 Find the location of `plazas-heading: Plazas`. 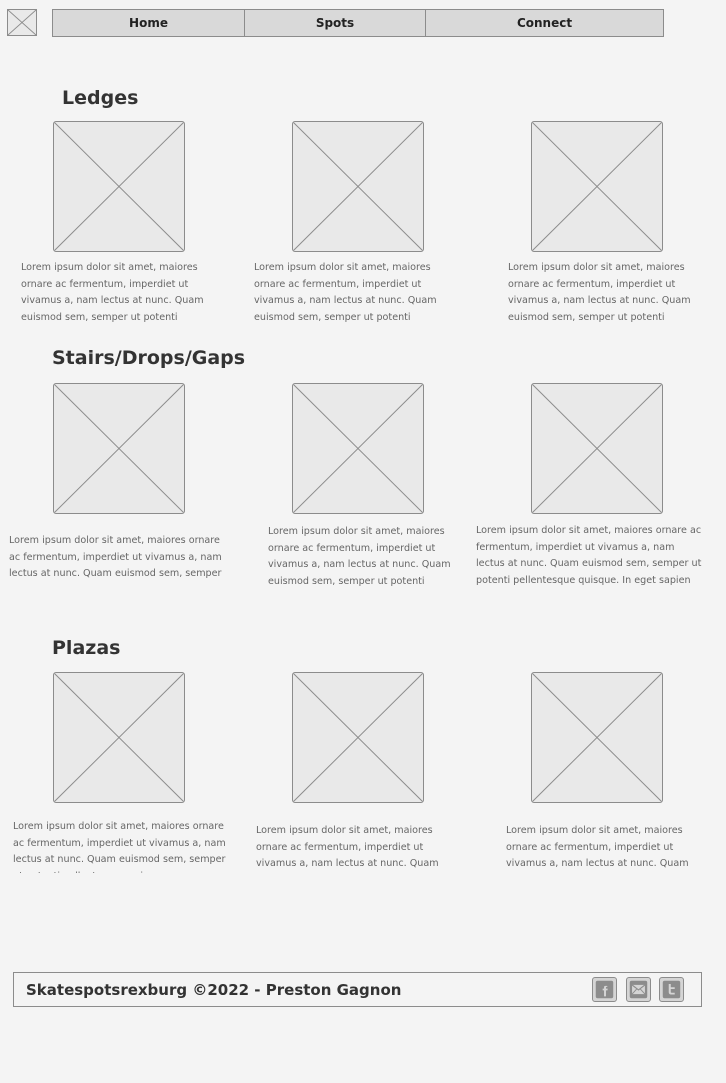

plazas-heading: Plazas is located at coordinates (86, 648).